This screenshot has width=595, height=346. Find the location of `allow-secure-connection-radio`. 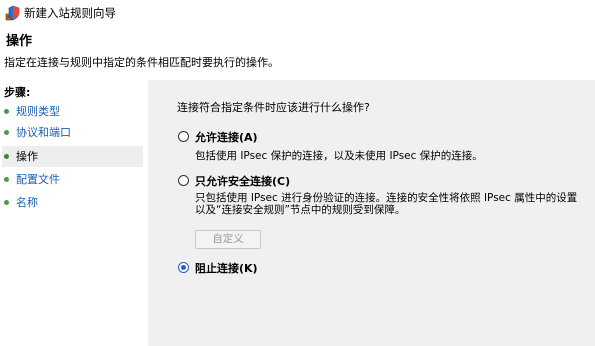

allow-secure-connection-radio is located at coordinates (183, 180).